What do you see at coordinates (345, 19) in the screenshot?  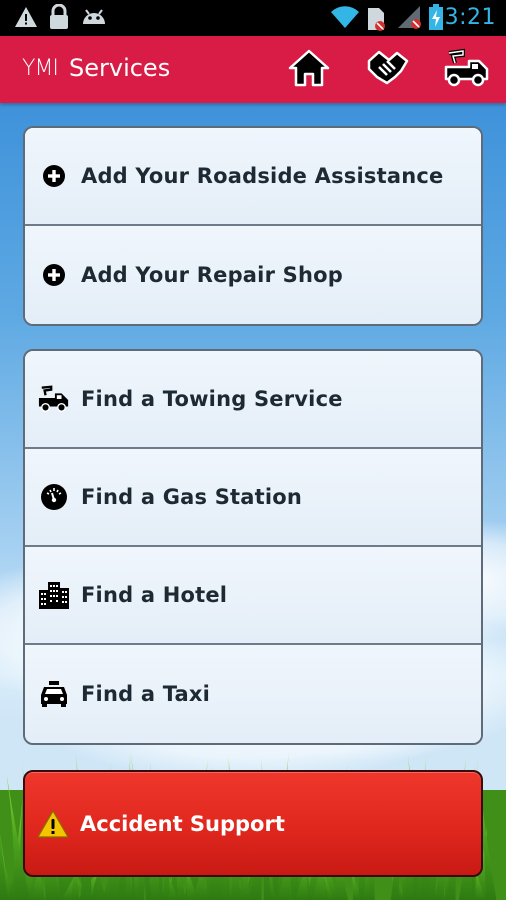 I see `wifi-icon` at bounding box center [345, 19].